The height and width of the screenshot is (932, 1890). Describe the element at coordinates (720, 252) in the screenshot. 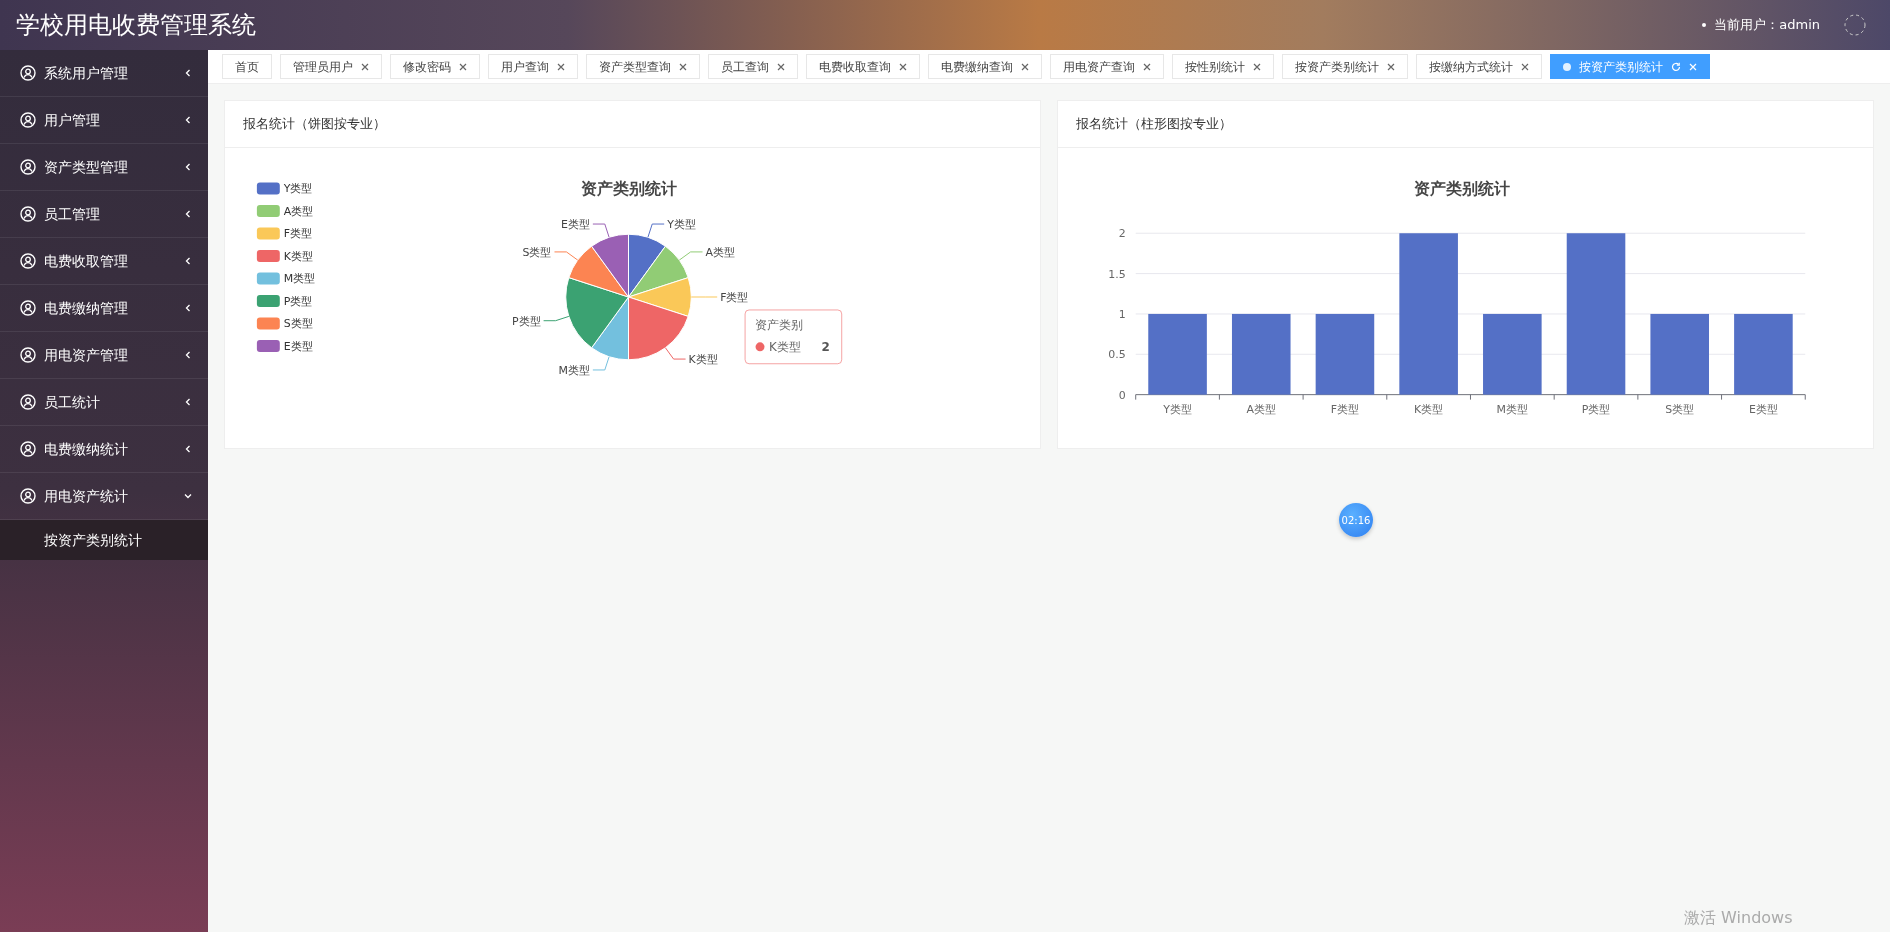

I see `slice-label: A类型` at that location.